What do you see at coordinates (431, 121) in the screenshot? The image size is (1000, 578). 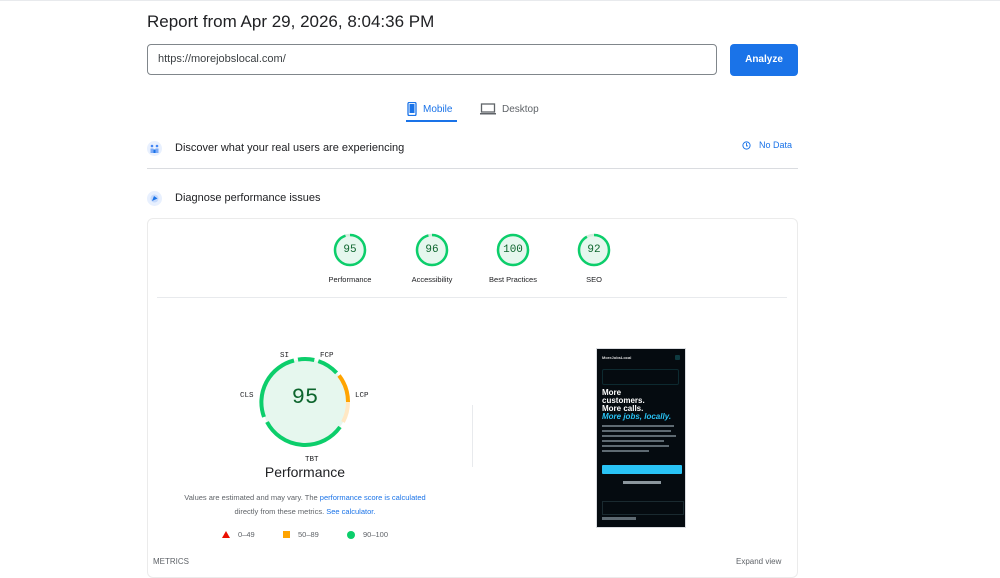 I see `active-tab-indicator` at bounding box center [431, 121].